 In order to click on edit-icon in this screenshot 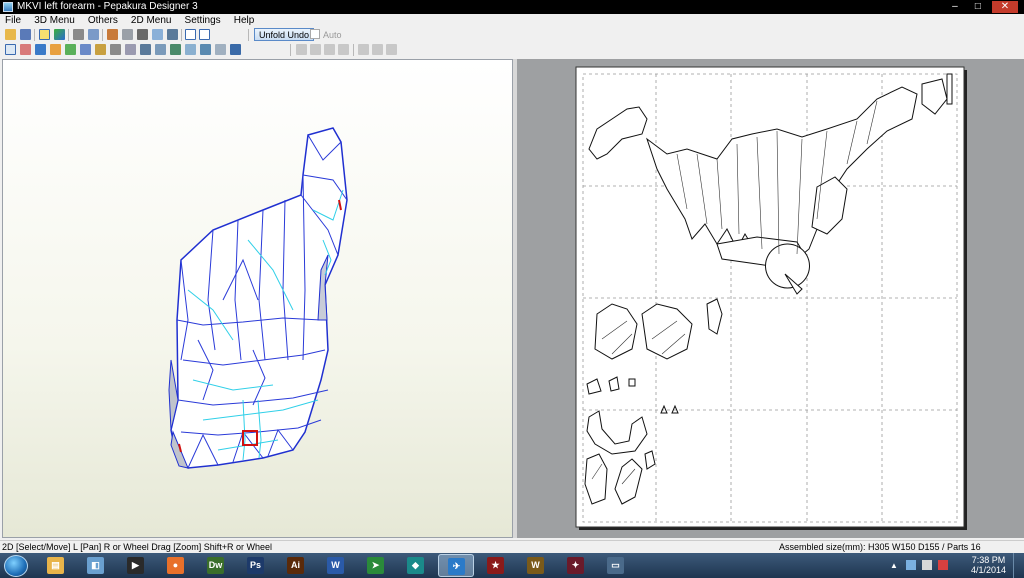, I will do `click(40, 49)`.